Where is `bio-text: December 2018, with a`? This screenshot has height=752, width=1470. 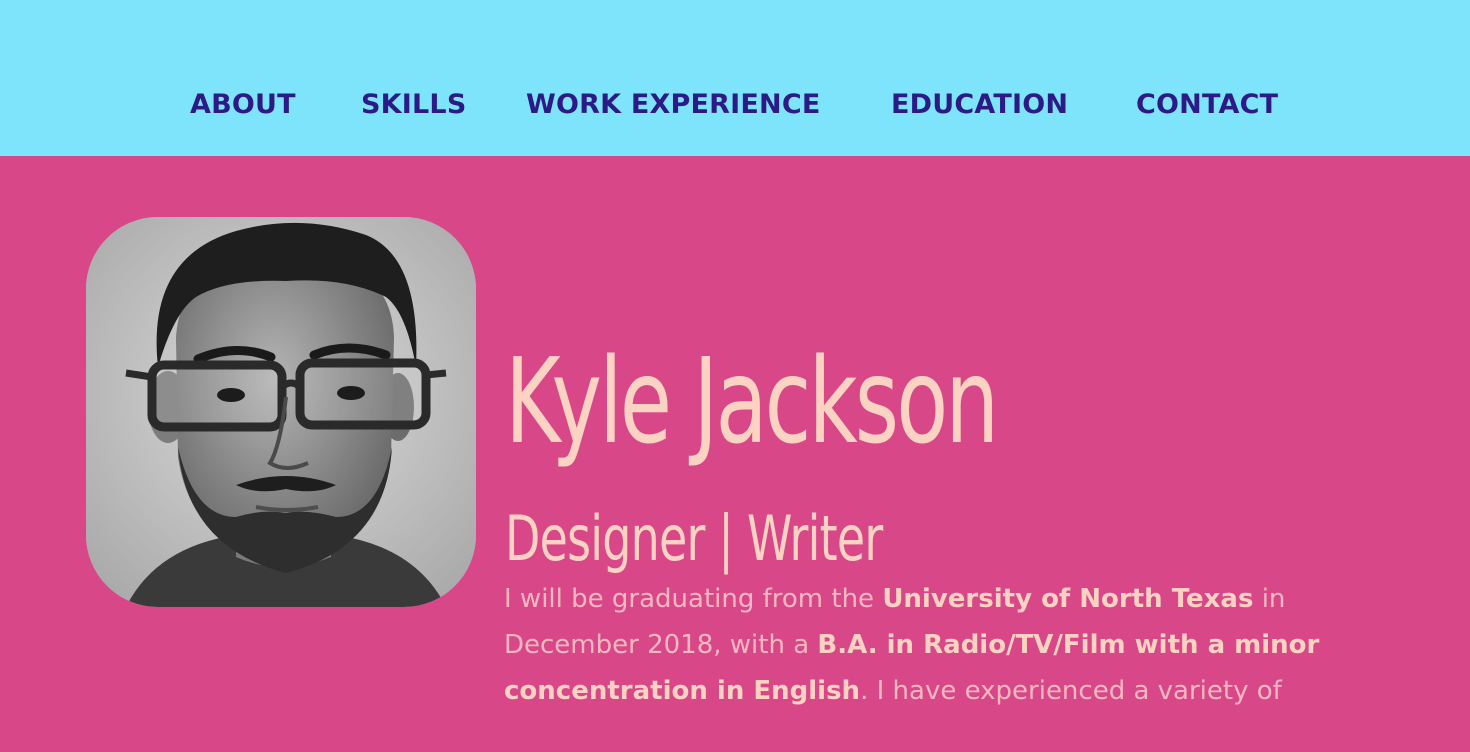
bio-text: December 2018, with a is located at coordinates (661, 645).